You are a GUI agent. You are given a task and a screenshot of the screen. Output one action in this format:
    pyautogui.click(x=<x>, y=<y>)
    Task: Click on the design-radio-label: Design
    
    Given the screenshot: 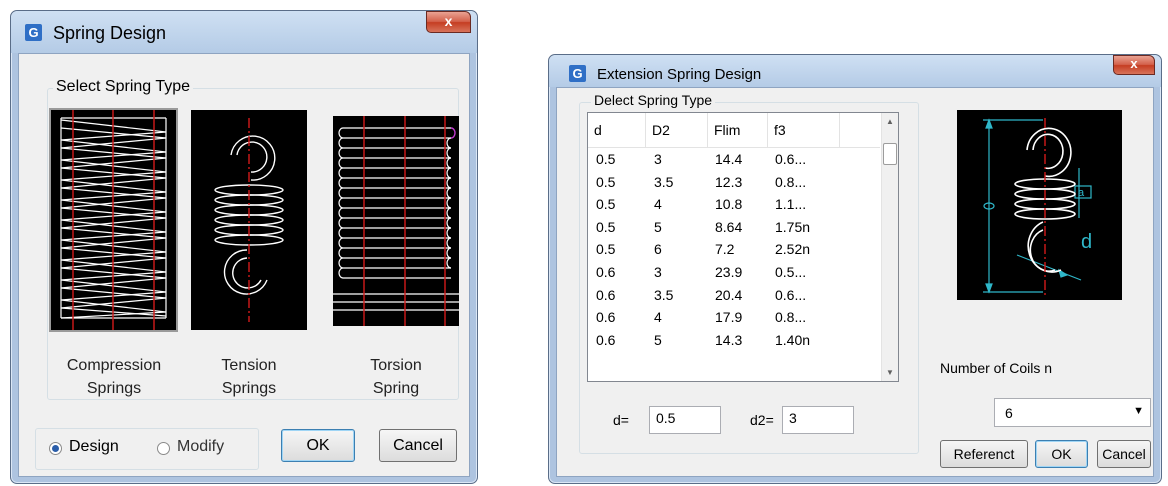 What is the action you would take?
    pyautogui.click(x=94, y=447)
    